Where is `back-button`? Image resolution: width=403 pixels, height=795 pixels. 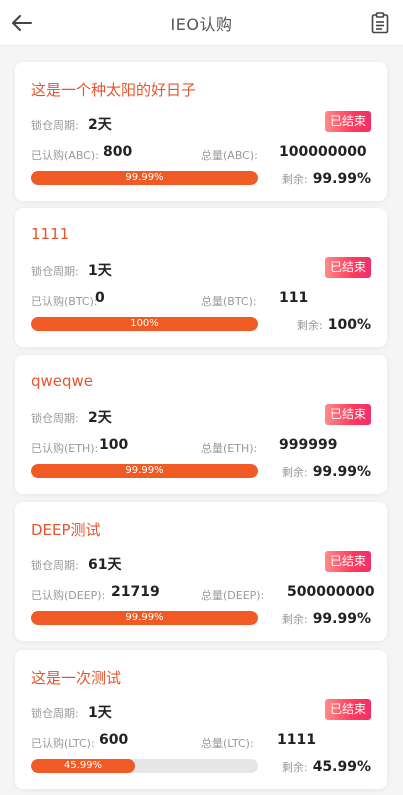 back-button is located at coordinates (22, 23).